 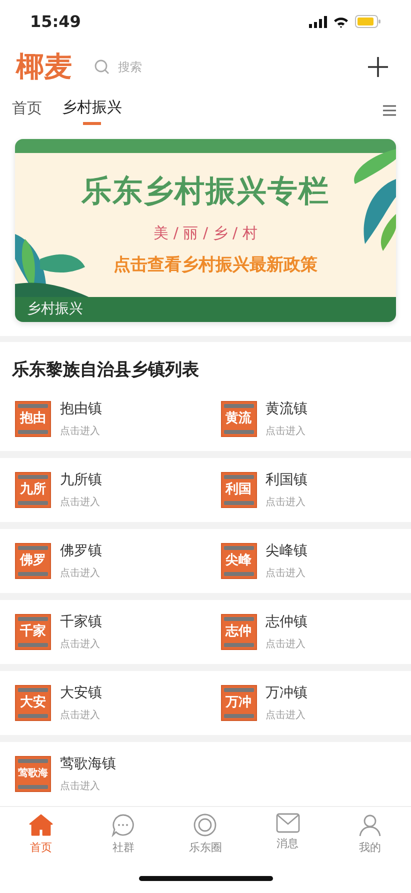 What do you see at coordinates (33, 418) in the screenshot?
I see `town-badge: 抱由` at bounding box center [33, 418].